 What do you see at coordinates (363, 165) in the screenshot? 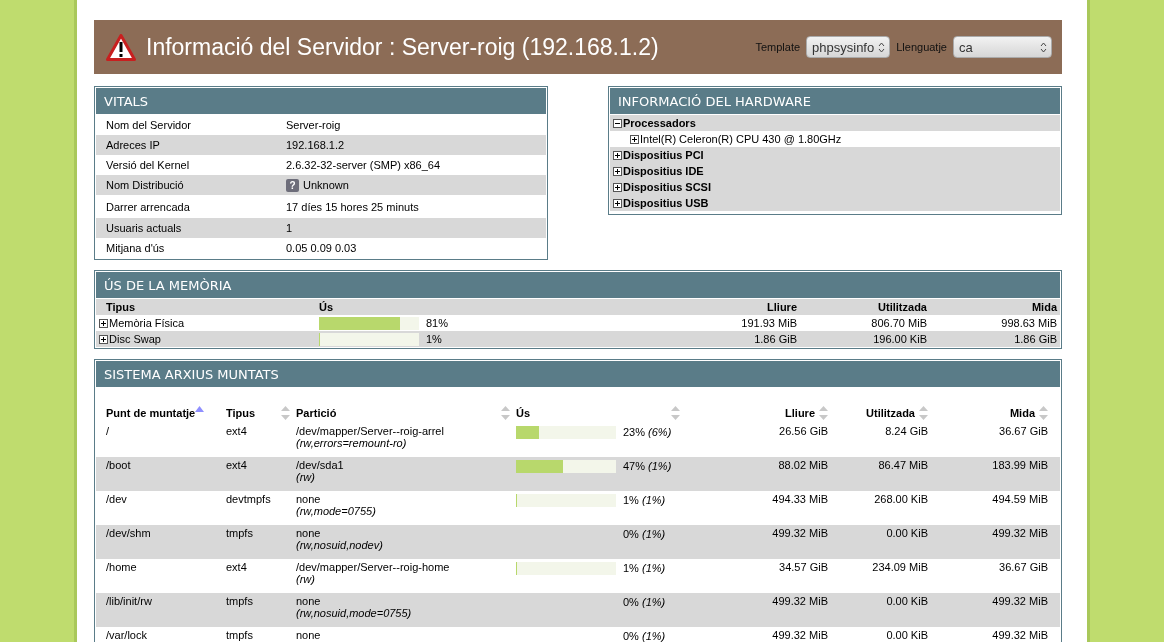
I see `vital-value: 2.6.32-32-server (SMP) x86_64` at bounding box center [363, 165].